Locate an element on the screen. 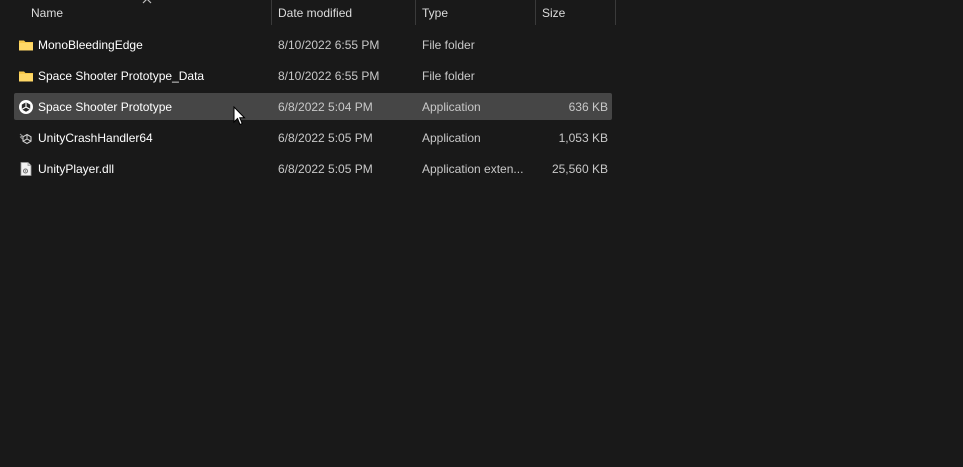  column-header-type-label: Type is located at coordinates (435, 13).